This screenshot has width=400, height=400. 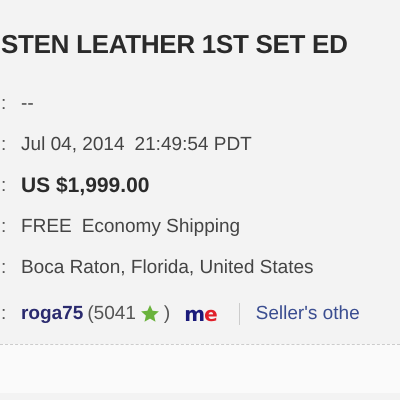 I want to click on field-value: --, so click(x=27, y=103).